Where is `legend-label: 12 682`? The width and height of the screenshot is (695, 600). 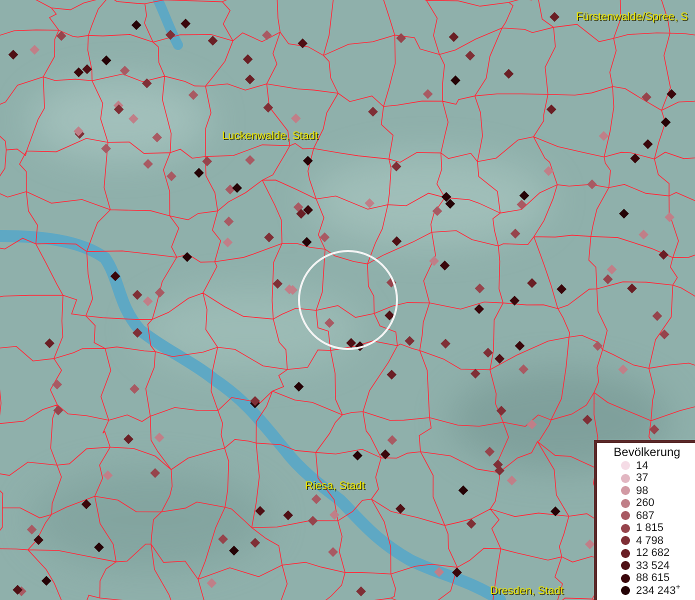 legend-label: 12 682 is located at coordinates (653, 553).